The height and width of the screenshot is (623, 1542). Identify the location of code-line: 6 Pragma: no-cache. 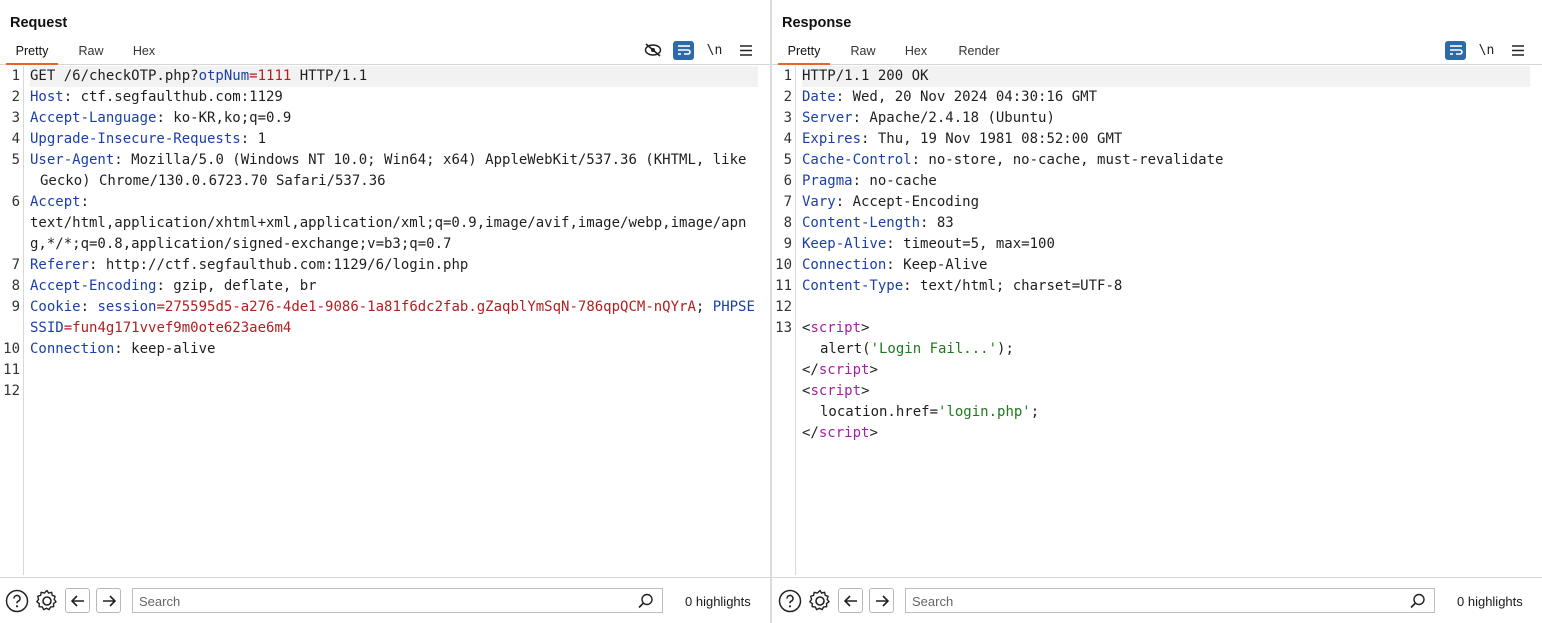
(860, 181).